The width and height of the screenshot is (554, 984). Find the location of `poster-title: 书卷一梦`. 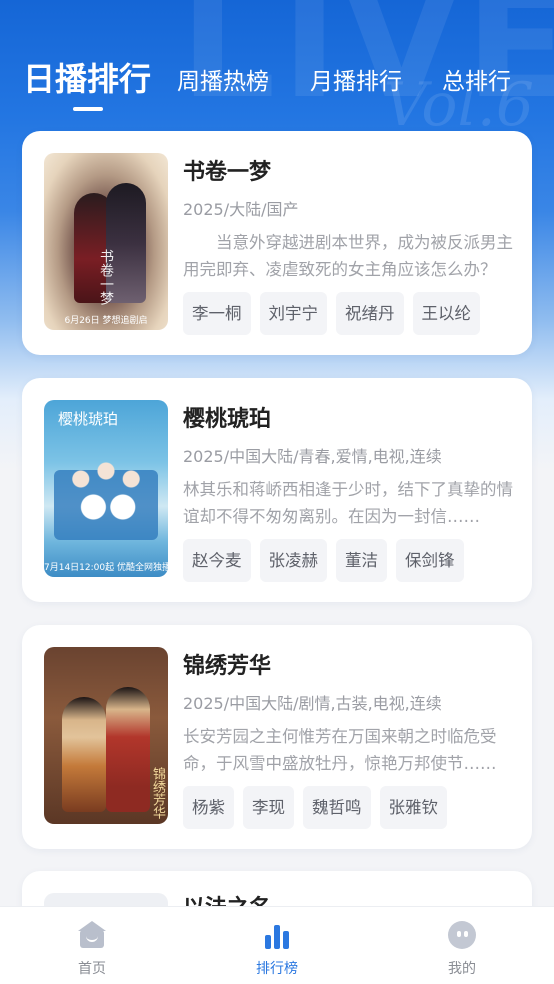

poster-title: 书卷一梦 is located at coordinates (106, 277).